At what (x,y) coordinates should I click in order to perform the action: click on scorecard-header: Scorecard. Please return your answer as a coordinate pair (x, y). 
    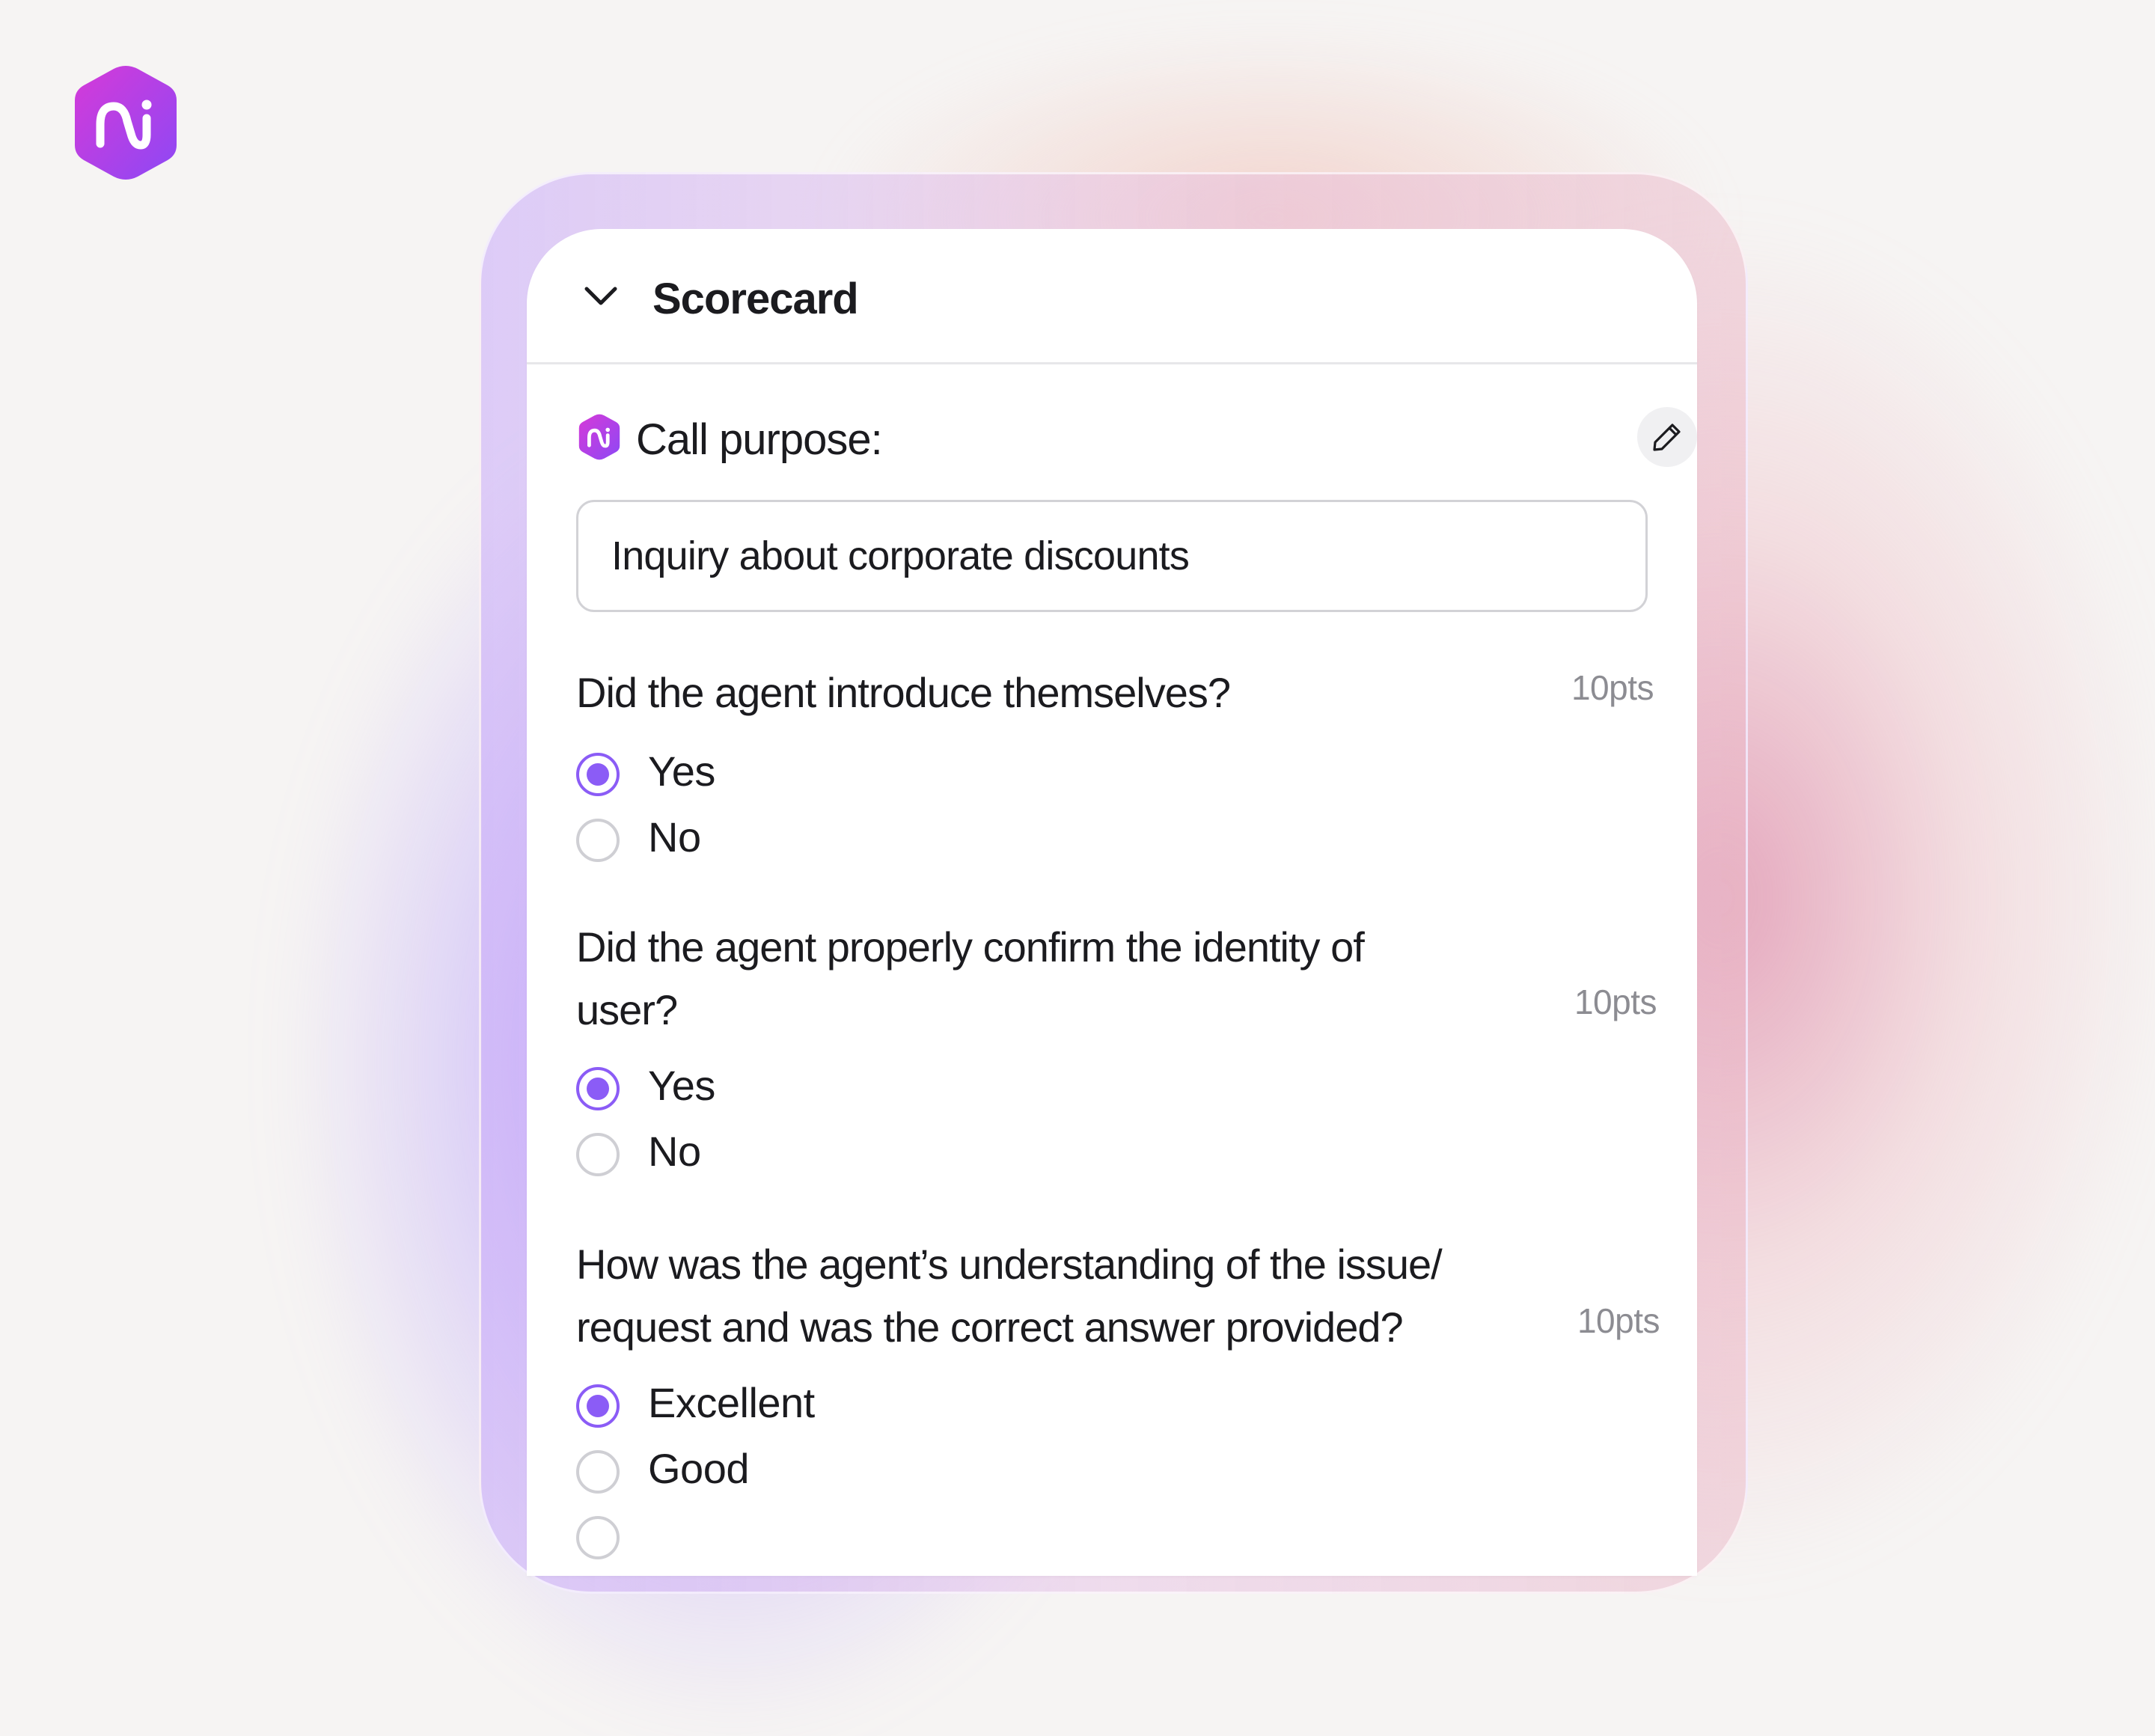
    Looking at the image, I should click on (1112, 297).